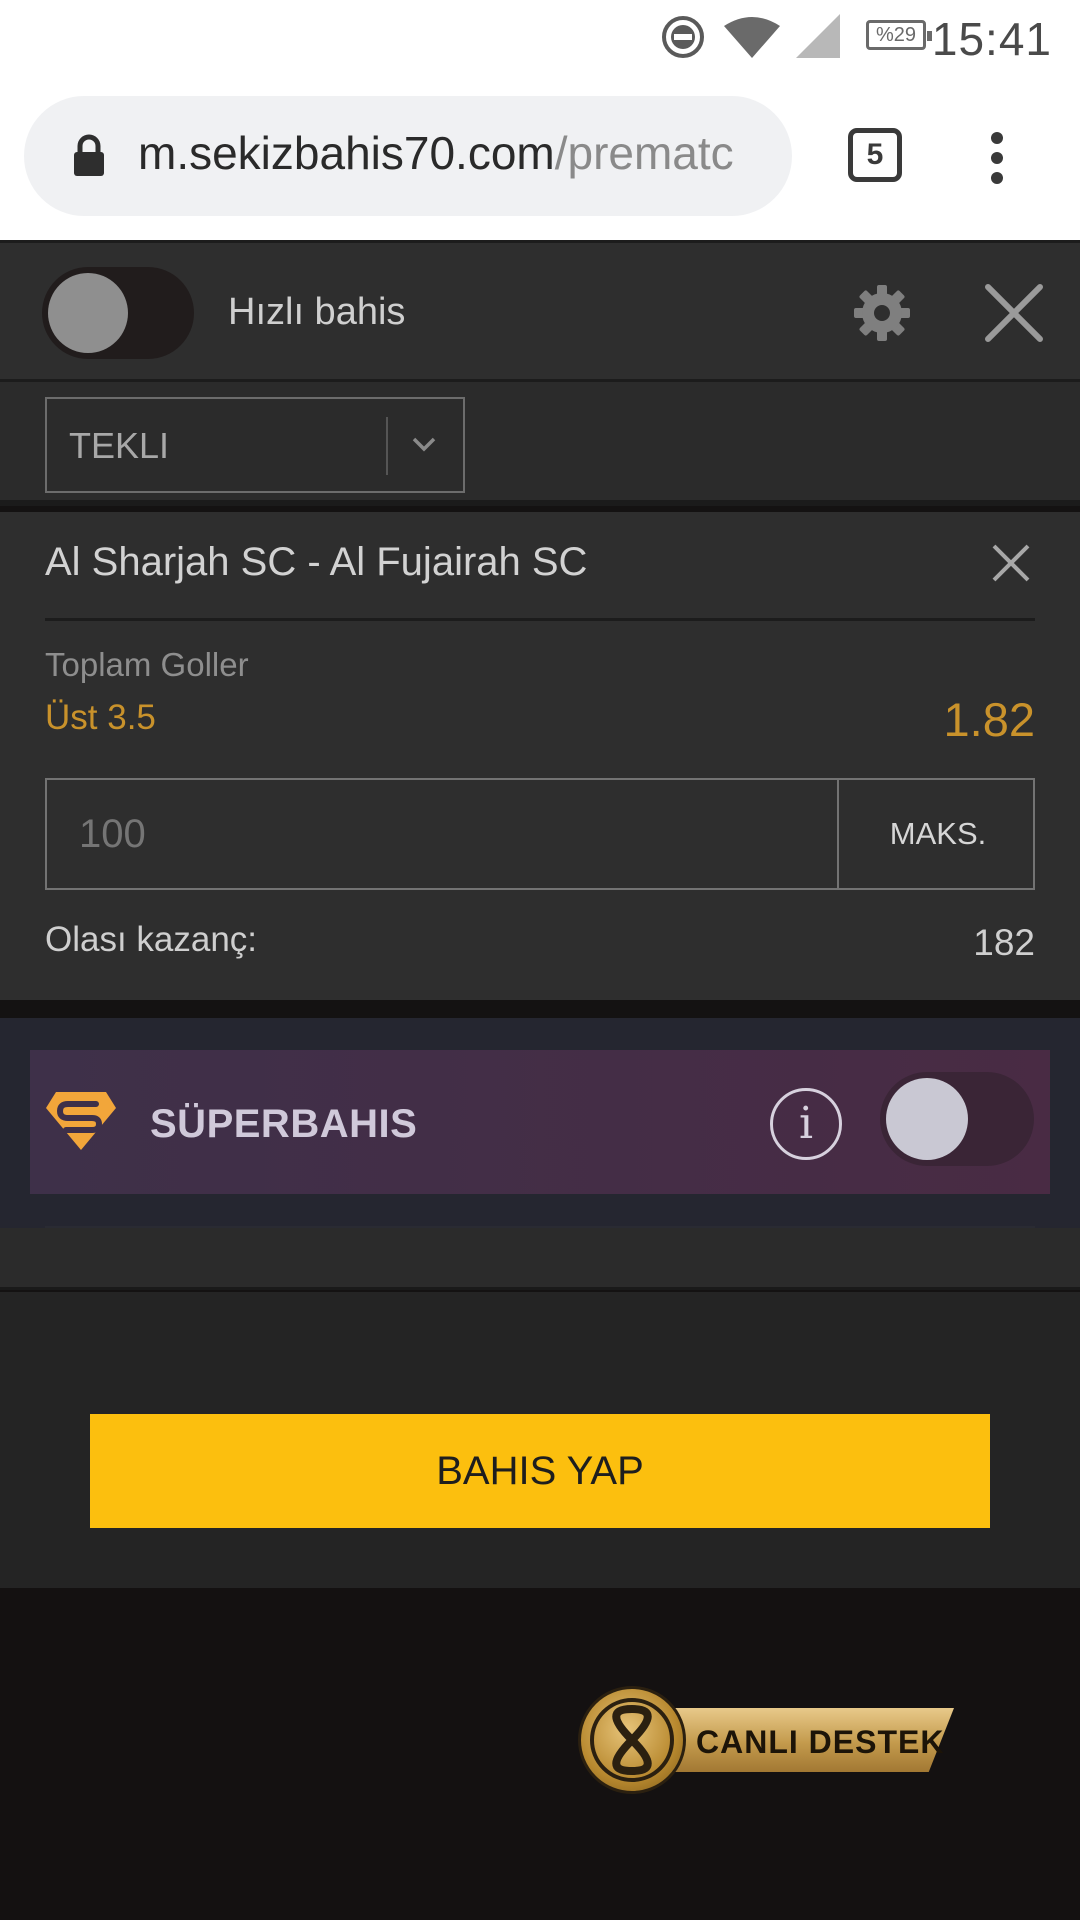 This screenshot has height=1920, width=1080. Describe the element at coordinates (89, 155) in the screenshot. I see `lock-icon` at that location.